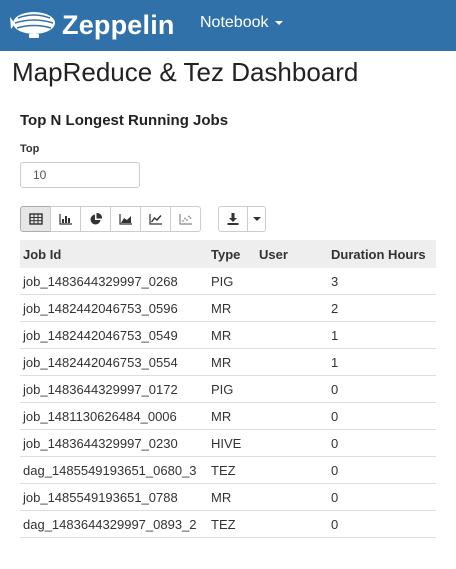 The height and width of the screenshot is (569, 456). What do you see at coordinates (30, 149) in the screenshot?
I see `top-input-label: Top` at bounding box center [30, 149].